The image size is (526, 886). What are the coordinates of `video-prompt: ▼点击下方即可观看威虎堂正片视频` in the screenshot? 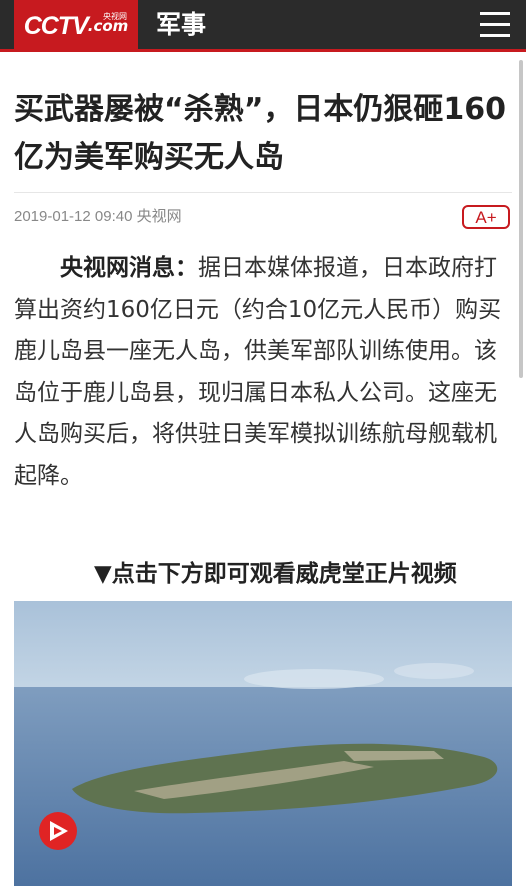 It's located at (275, 574).